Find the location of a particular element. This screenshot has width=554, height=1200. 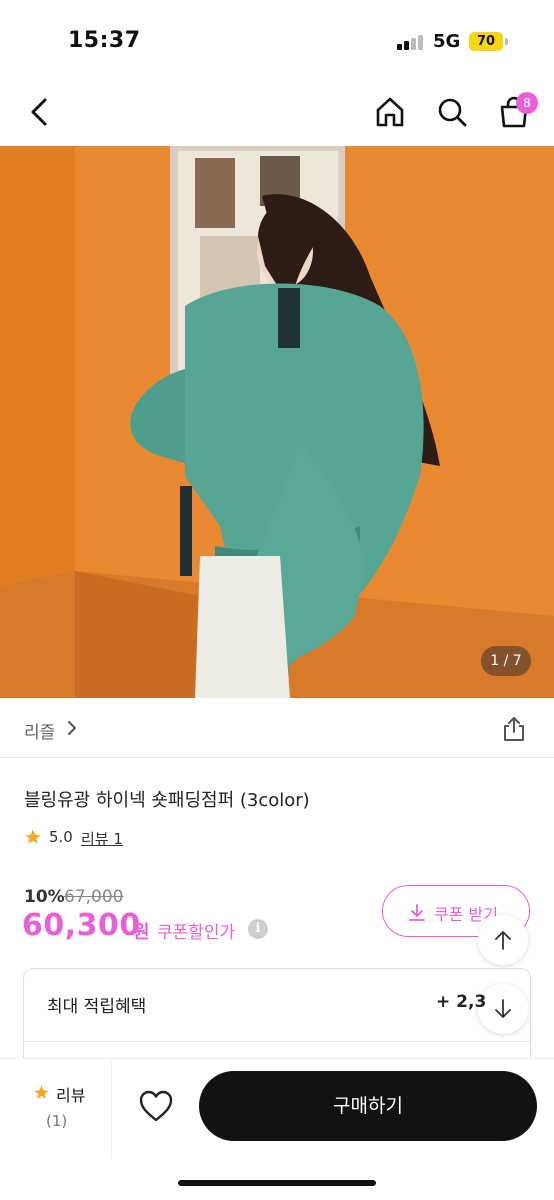

image-counter: 1 / 7 is located at coordinates (506, 661).